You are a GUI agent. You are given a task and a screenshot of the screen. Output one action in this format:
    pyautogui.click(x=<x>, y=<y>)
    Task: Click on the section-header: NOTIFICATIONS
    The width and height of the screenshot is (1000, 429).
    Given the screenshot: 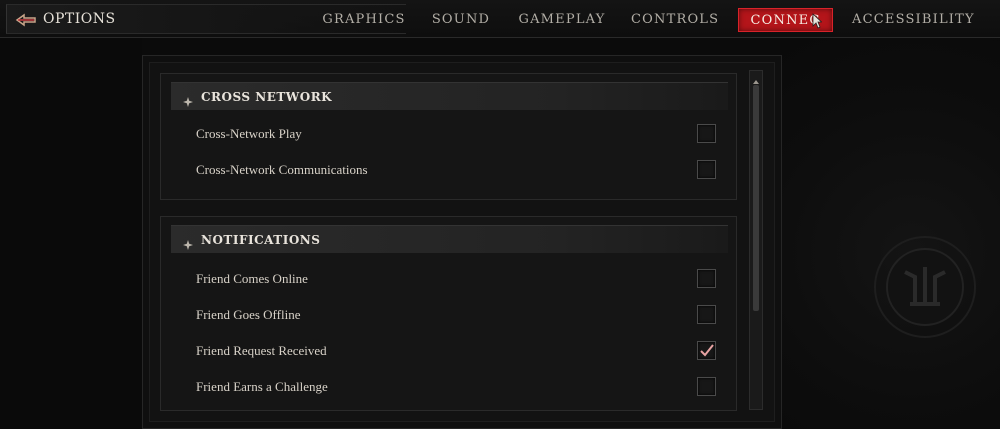 What is the action you would take?
    pyautogui.click(x=449, y=239)
    